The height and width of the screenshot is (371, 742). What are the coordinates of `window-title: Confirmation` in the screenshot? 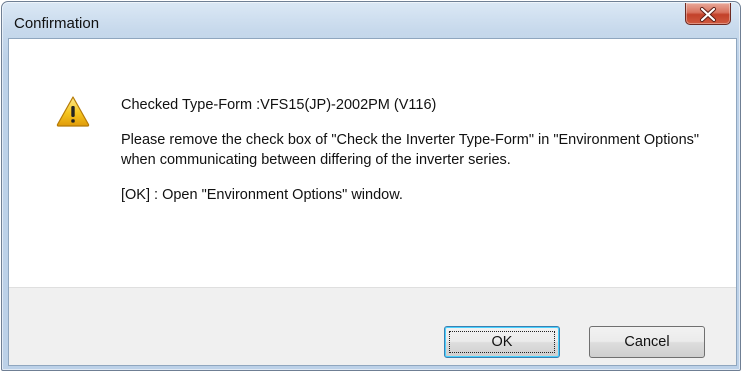 It's located at (57, 23).